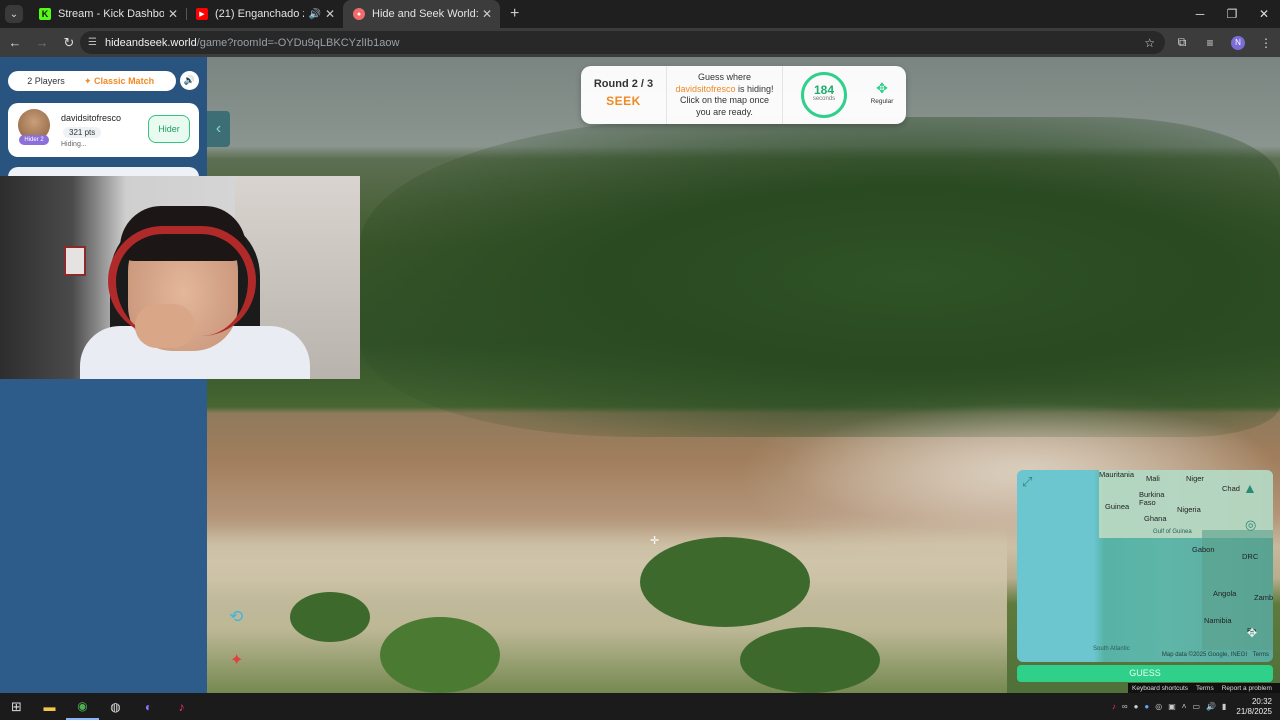 The height and width of the screenshot is (720, 1280). I want to click on guess-button: GUESS, so click(1145, 673).